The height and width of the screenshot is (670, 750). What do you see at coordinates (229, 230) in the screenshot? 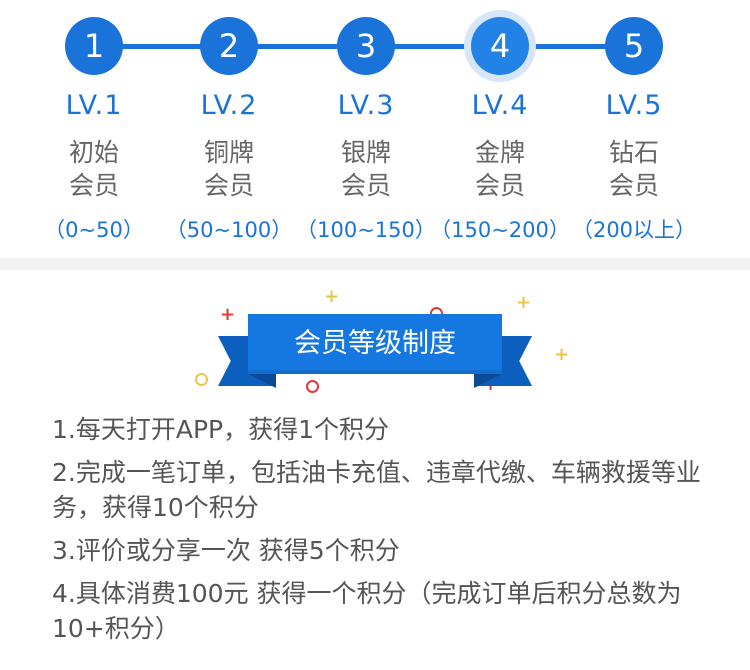
I see `level-range: （50~100）` at bounding box center [229, 230].